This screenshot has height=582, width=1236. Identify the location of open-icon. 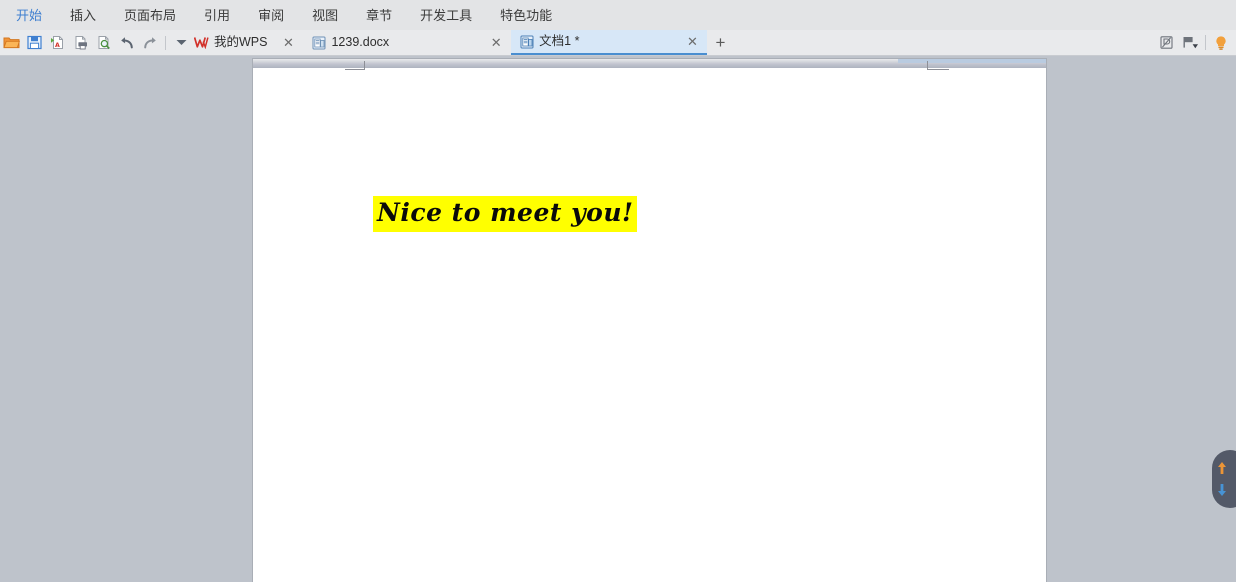
(11, 42).